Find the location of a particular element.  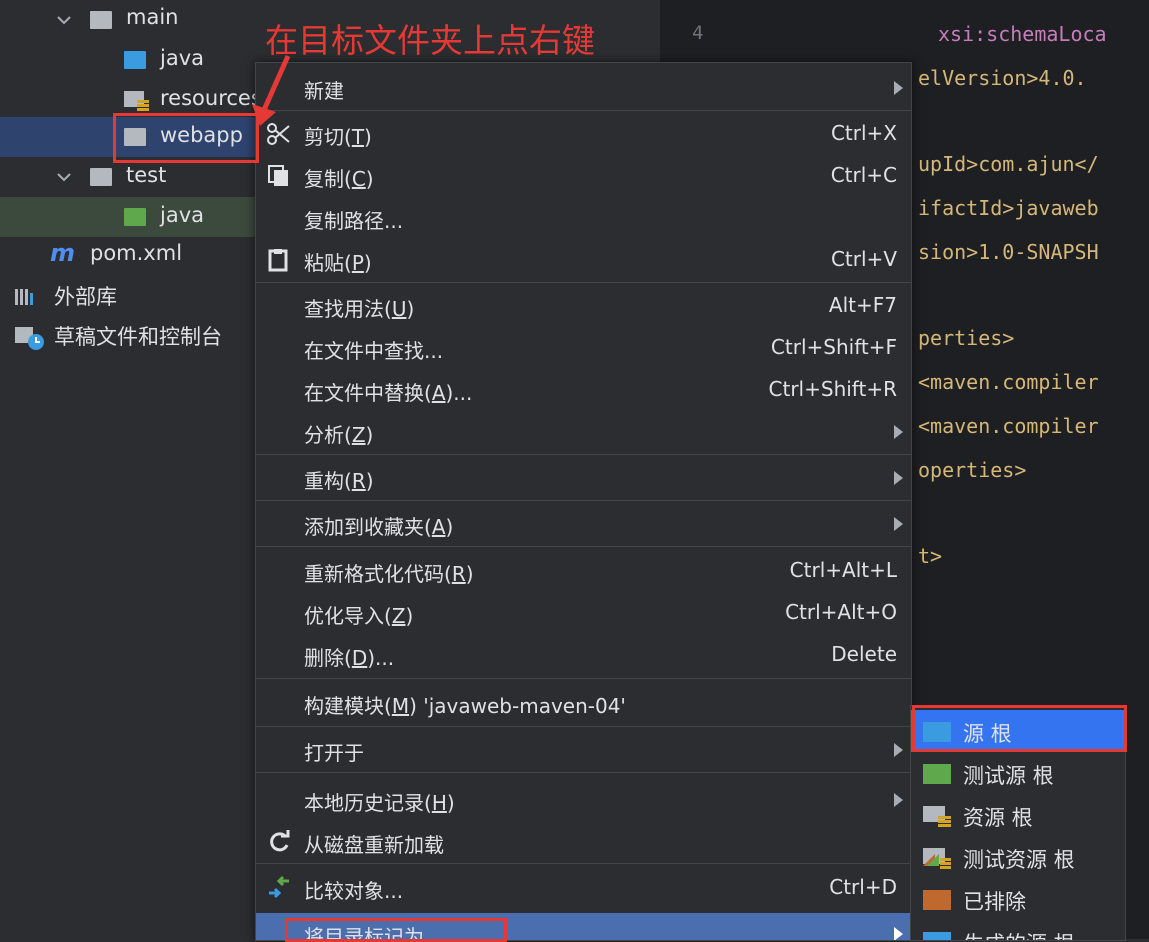

menu-item-shortcut: Ctrl+Alt+L is located at coordinates (843, 570).